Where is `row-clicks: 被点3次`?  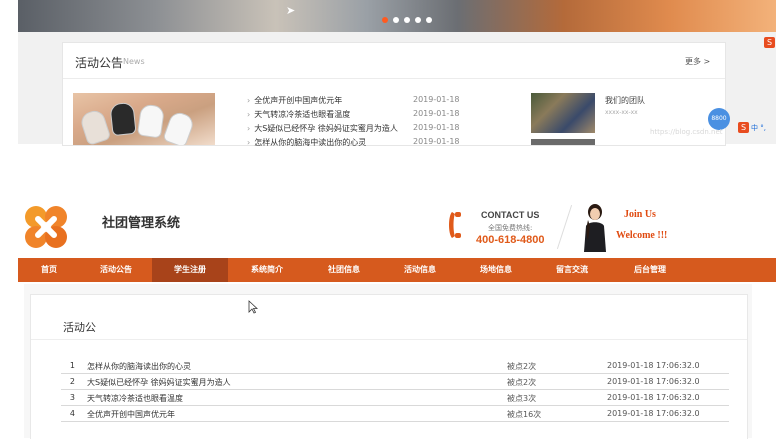 row-clicks: 被点3次 is located at coordinates (522, 398).